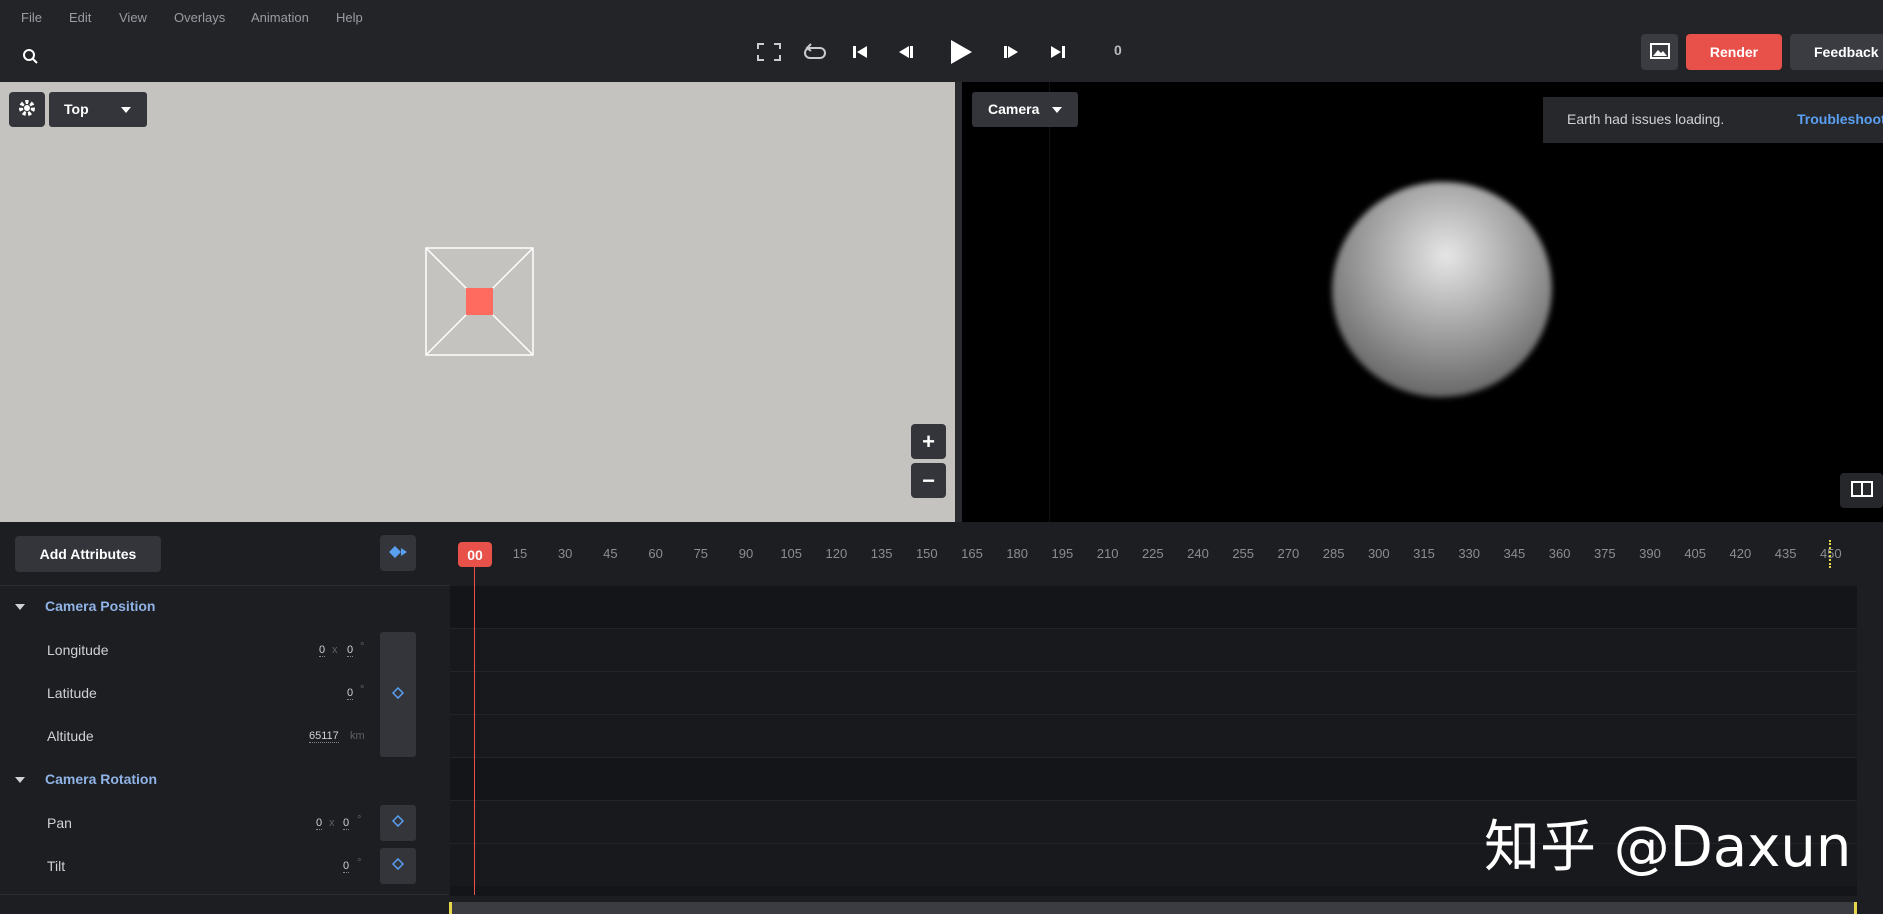 This screenshot has height=914, width=1883. I want to click on ruler-tick-label: 15, so click(520, 553).